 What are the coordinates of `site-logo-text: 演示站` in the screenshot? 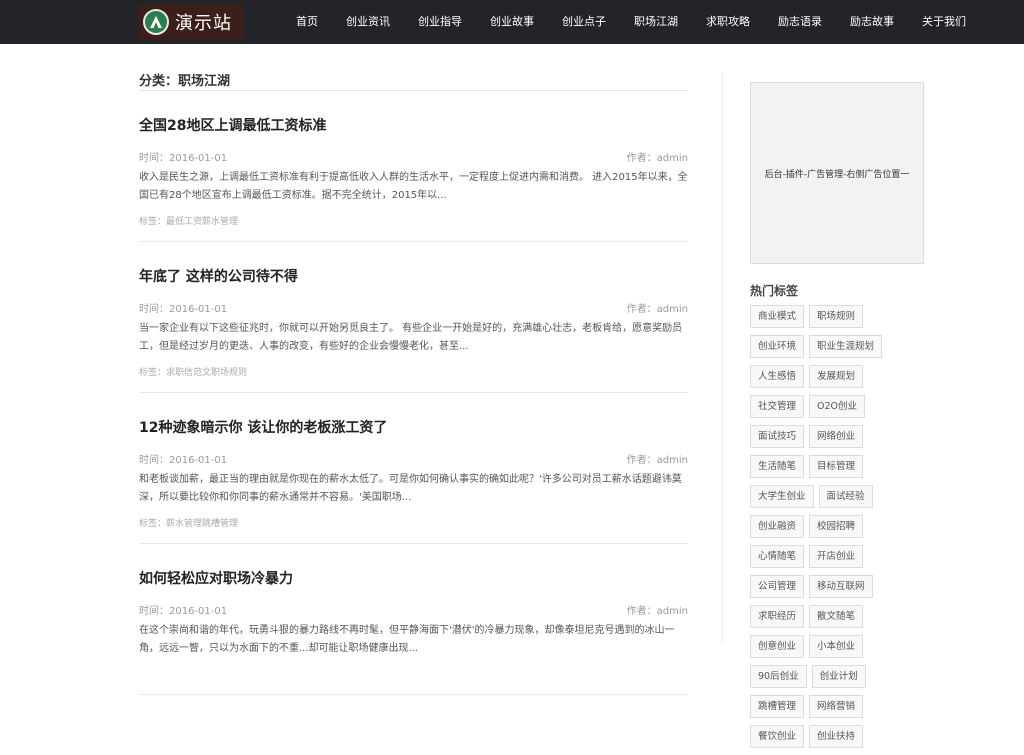 It's located at (203, 23).